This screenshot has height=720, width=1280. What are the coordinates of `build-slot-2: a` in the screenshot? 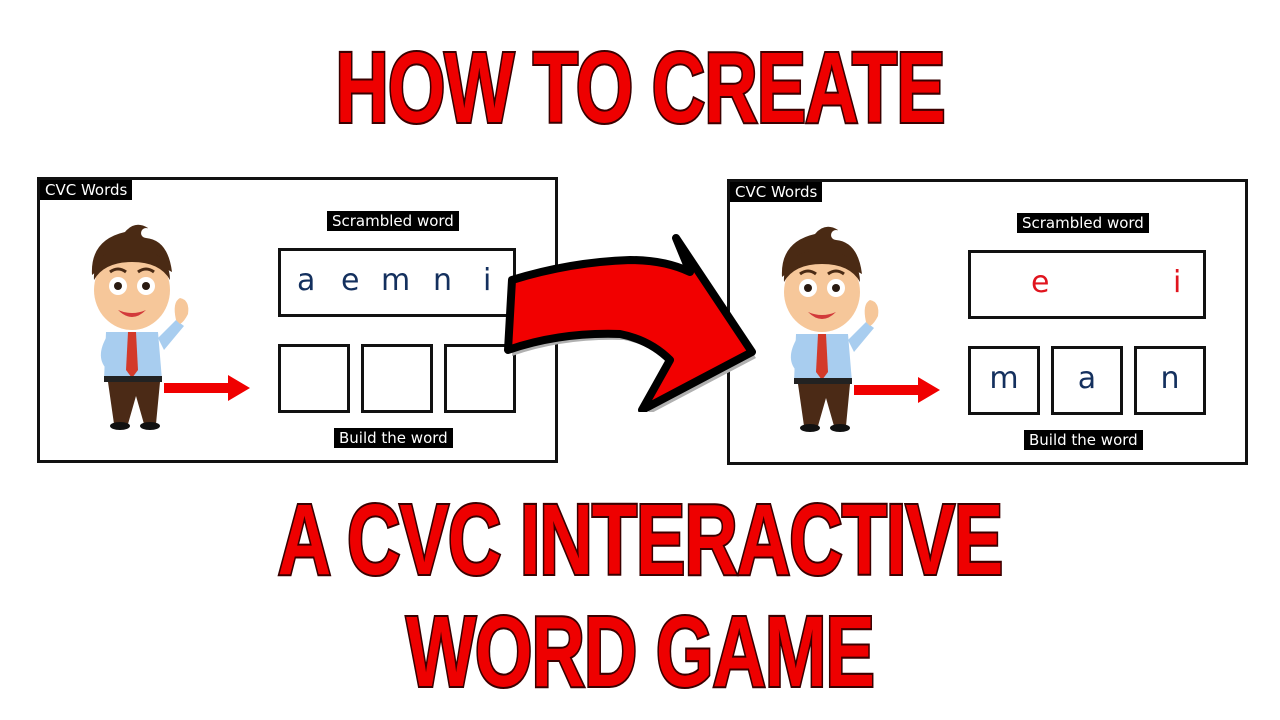 It's located at (1087, 380).